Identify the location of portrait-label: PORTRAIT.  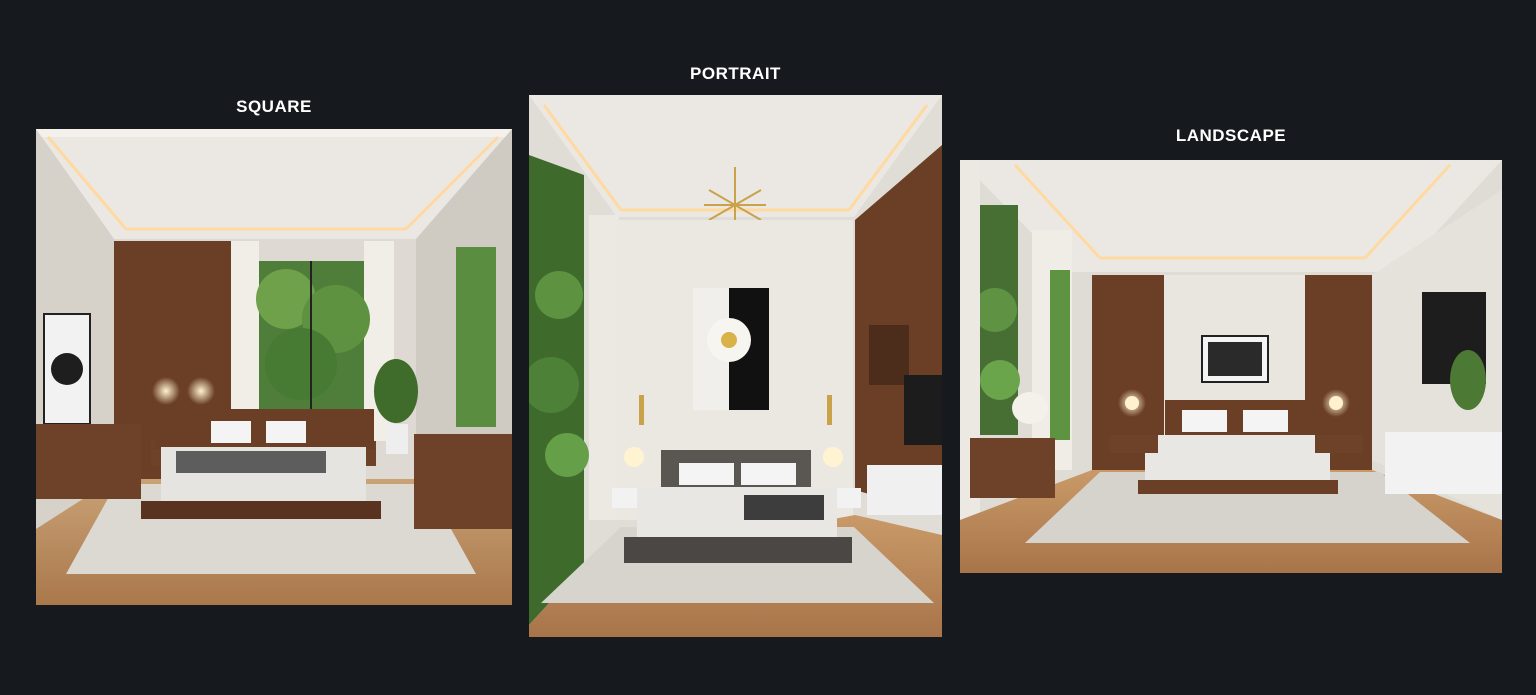
(735, 73).